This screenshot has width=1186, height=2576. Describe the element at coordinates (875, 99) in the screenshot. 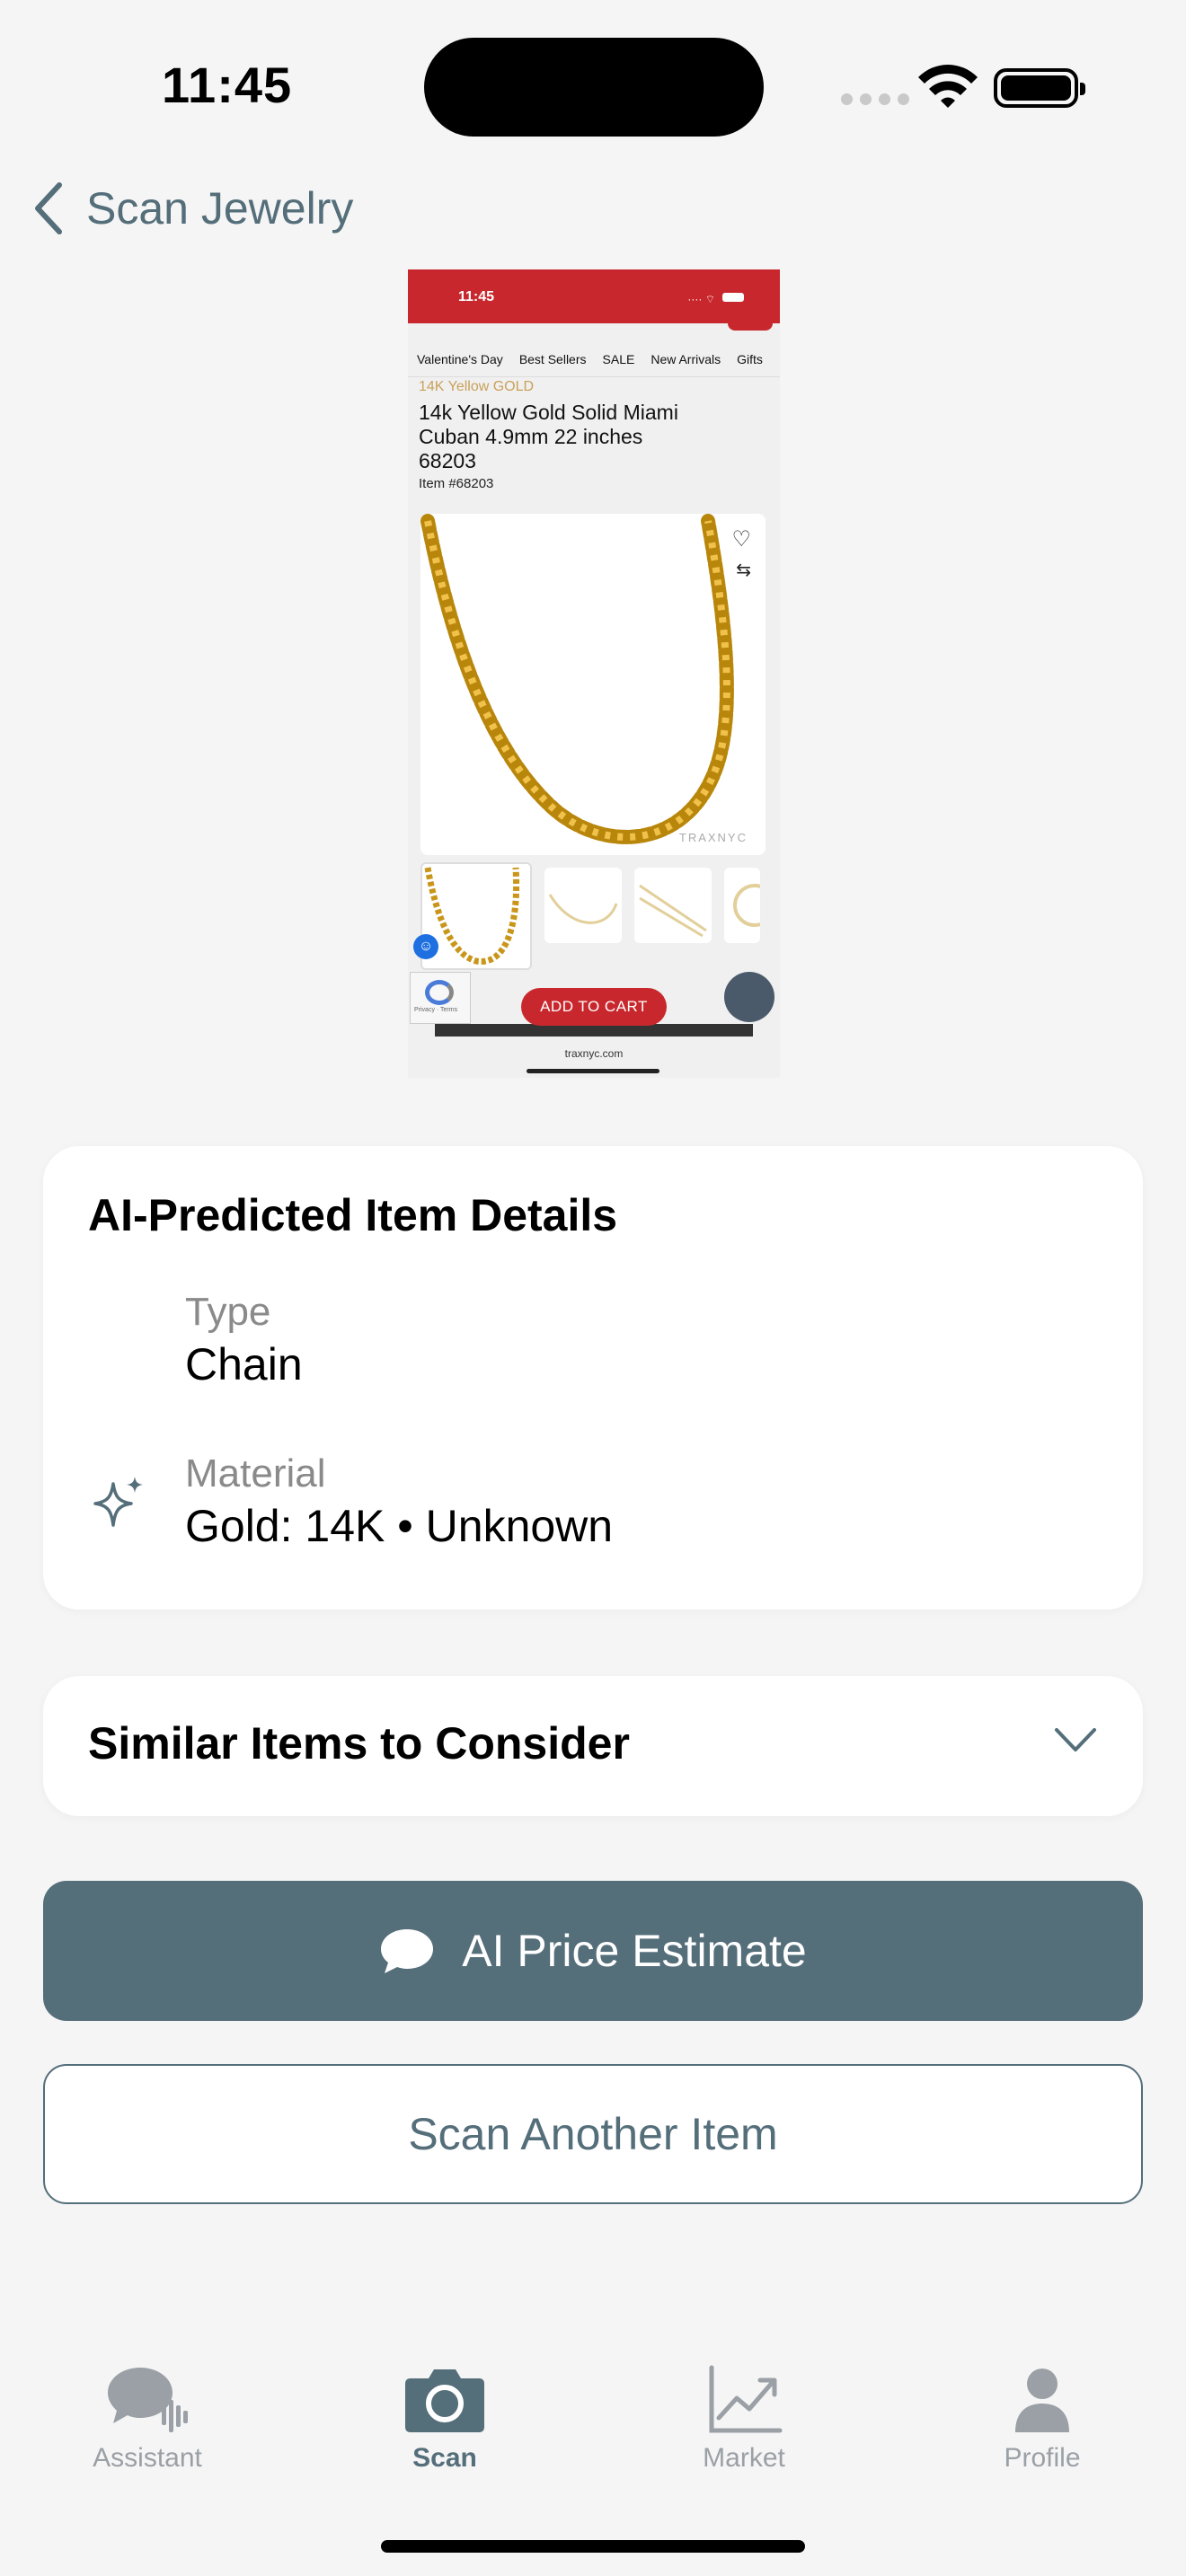

I see `cellular-signal-icon` at that location.